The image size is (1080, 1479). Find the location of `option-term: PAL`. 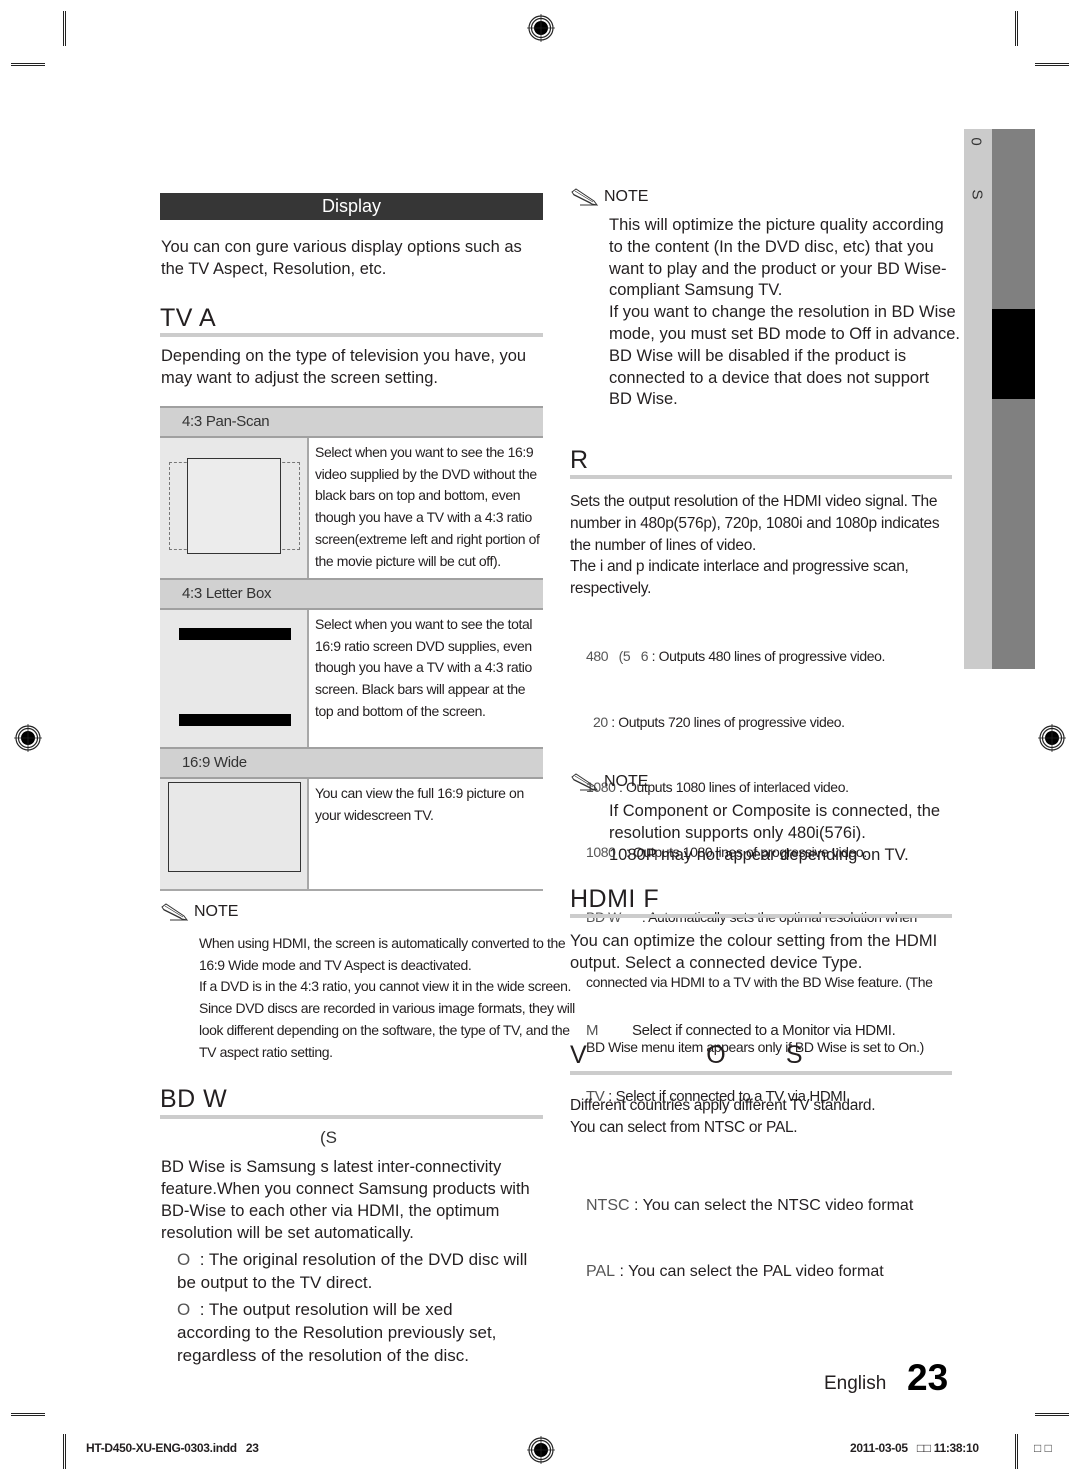

option-term: PAL is located at coordinates (601, 1271).